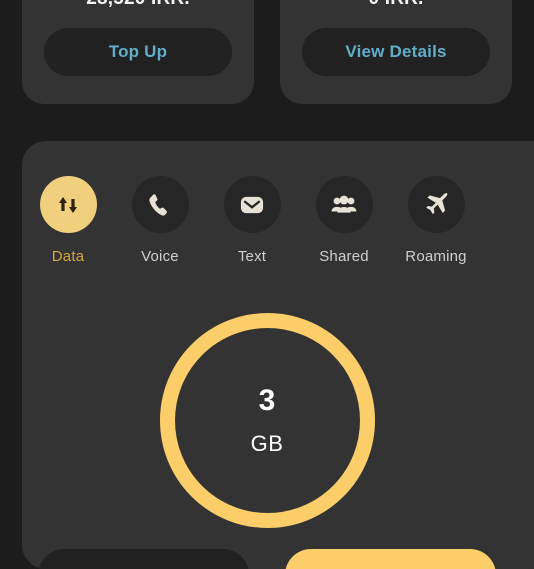 This screenshot has width=534, height=569. Describe the element at coordinates (267, 443) in the screenshot. I see `usage-gauge-unit: GB` at that location.